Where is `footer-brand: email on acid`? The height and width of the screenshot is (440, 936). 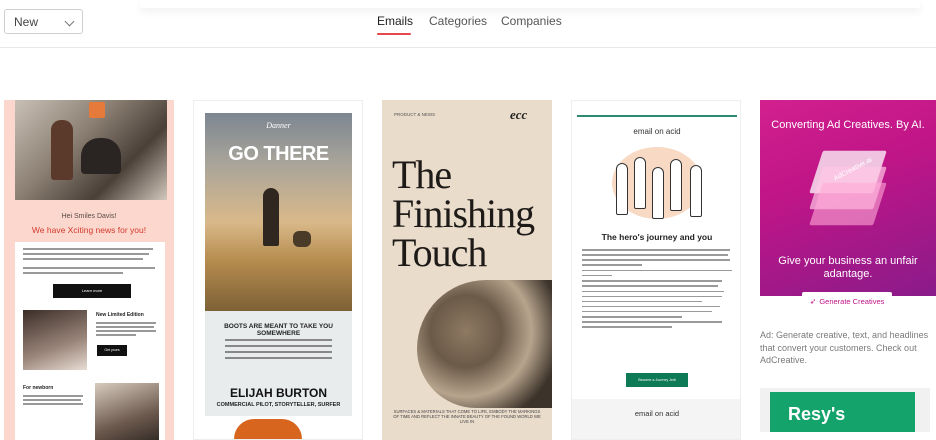
footer-brand: email on acid is located at coordinates (657, 413).